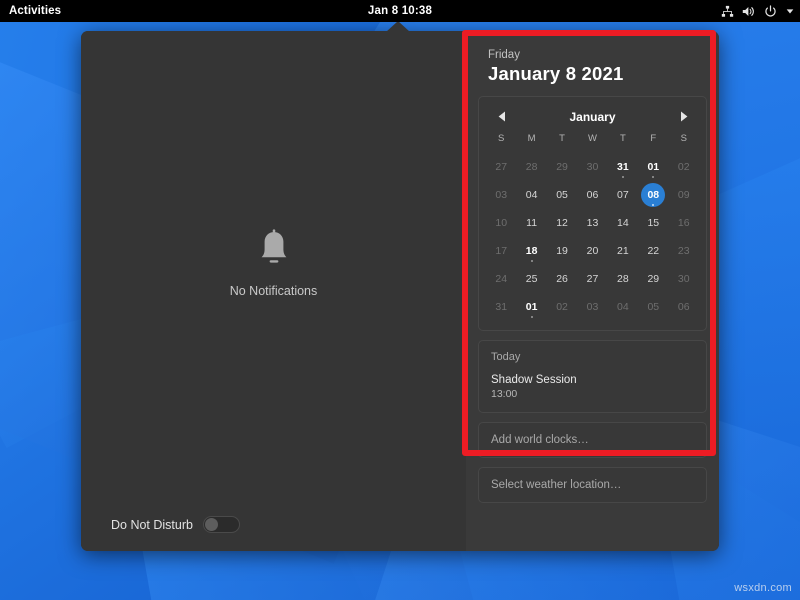 This screenshot has width=800, height=600. Describe the element at coordinates (501, 223) in the screenshot. I see `calendar-day-cell: 10` at that location.